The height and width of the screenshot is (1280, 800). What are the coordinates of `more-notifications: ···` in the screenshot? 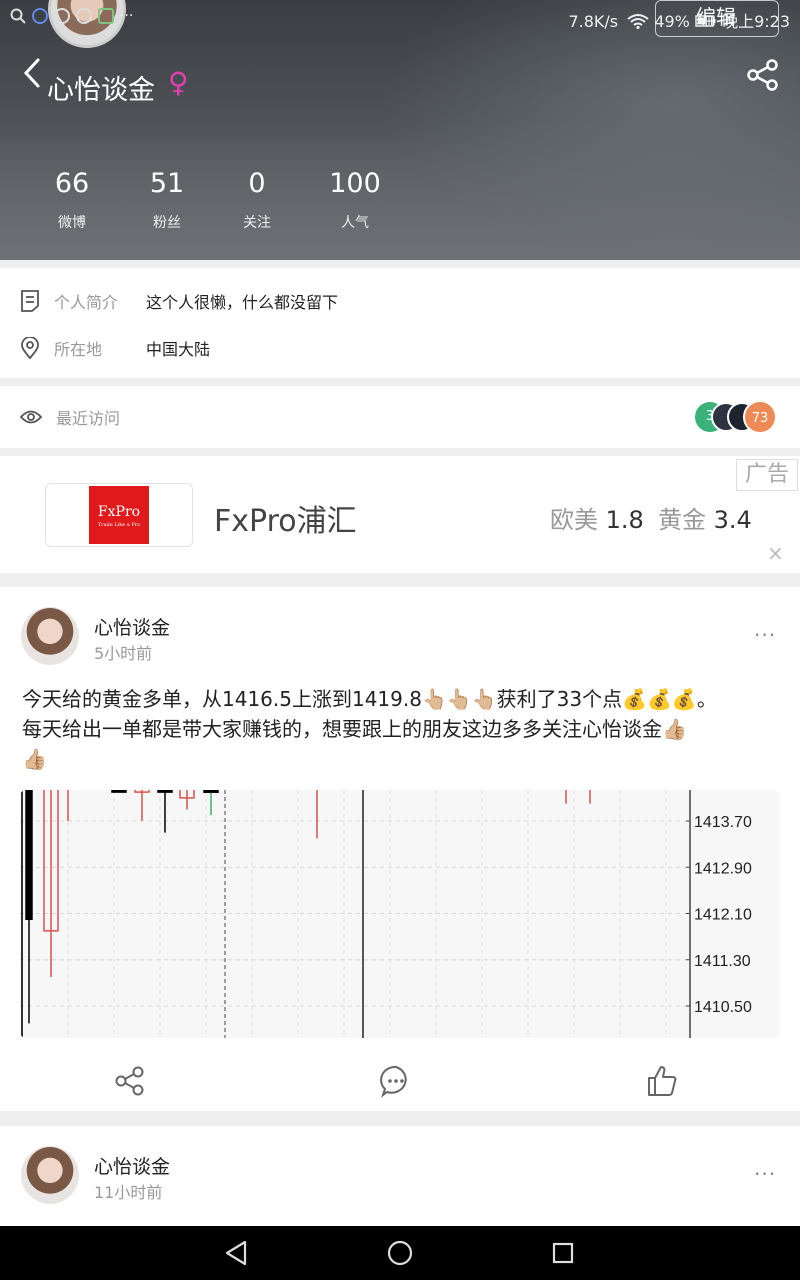 It's located at (127, 16).